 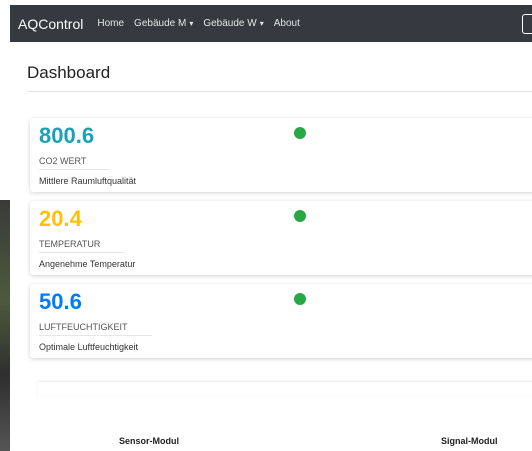 I want to click on nav-home: Home, so click(x=110, y=23).